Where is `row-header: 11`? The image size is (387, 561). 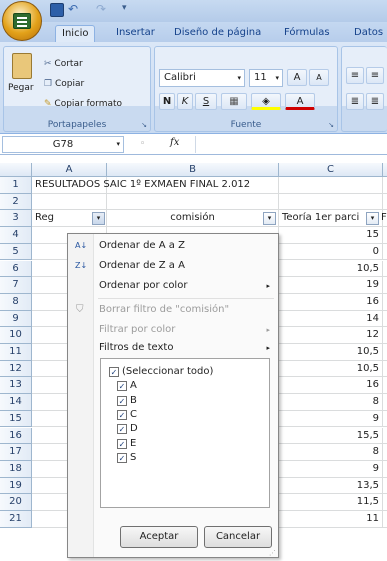 row-header: 11 is located at coordinates (16, 352).